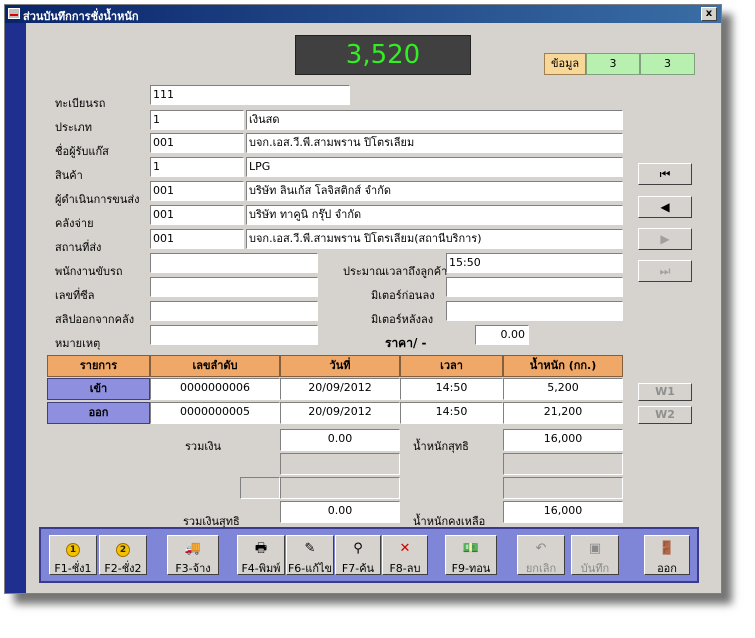  I want to click on left-side-bar, so click(15, 308).